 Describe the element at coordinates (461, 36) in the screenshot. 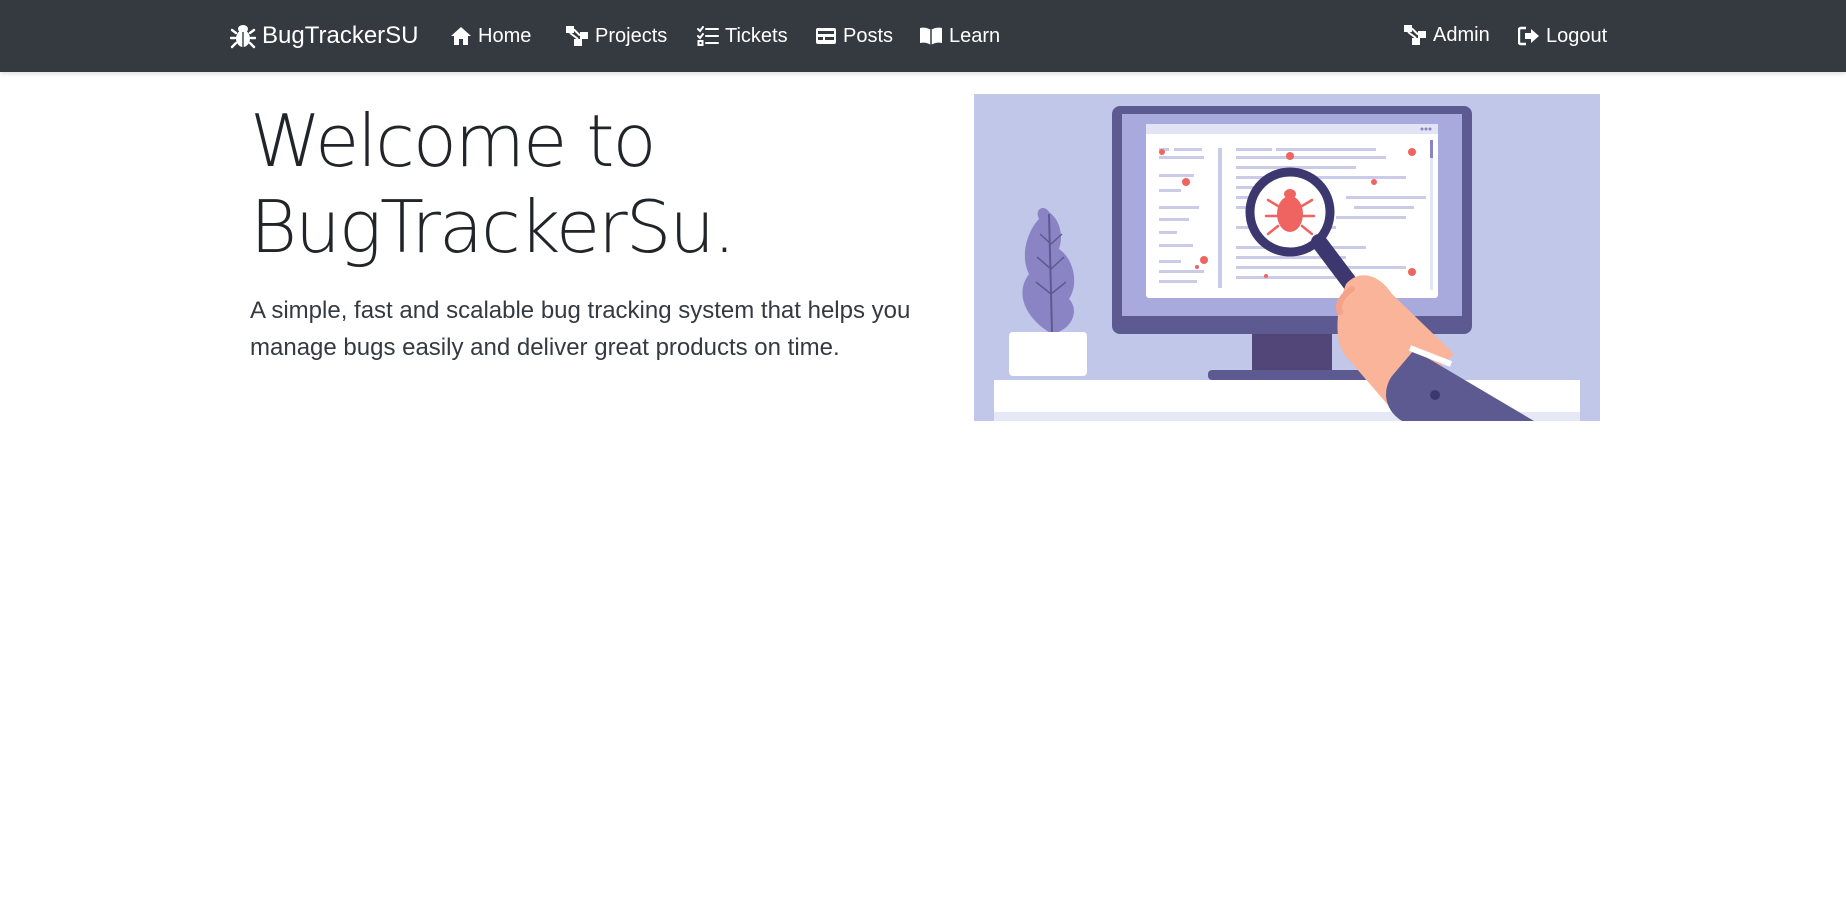

I see `home-icon` at that location.